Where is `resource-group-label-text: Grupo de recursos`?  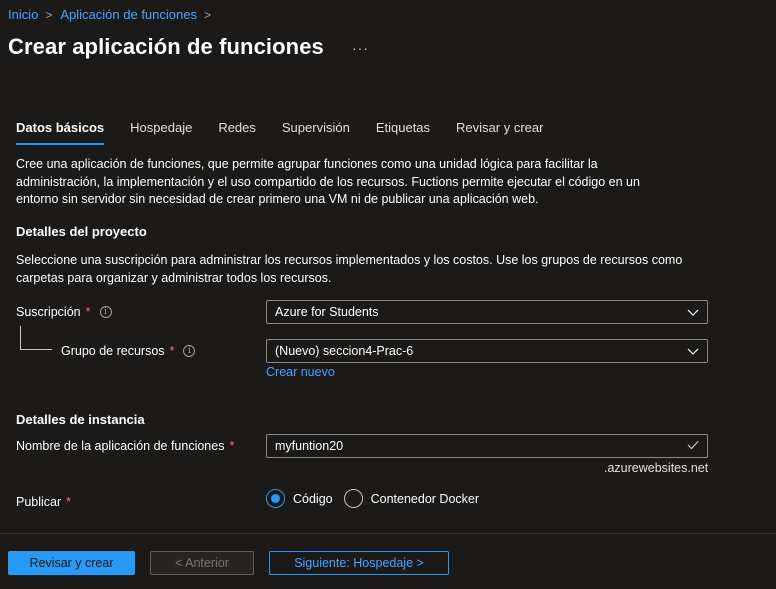
resource-group-label-text: Grupo de recursos is located at coordinates (113, 351).